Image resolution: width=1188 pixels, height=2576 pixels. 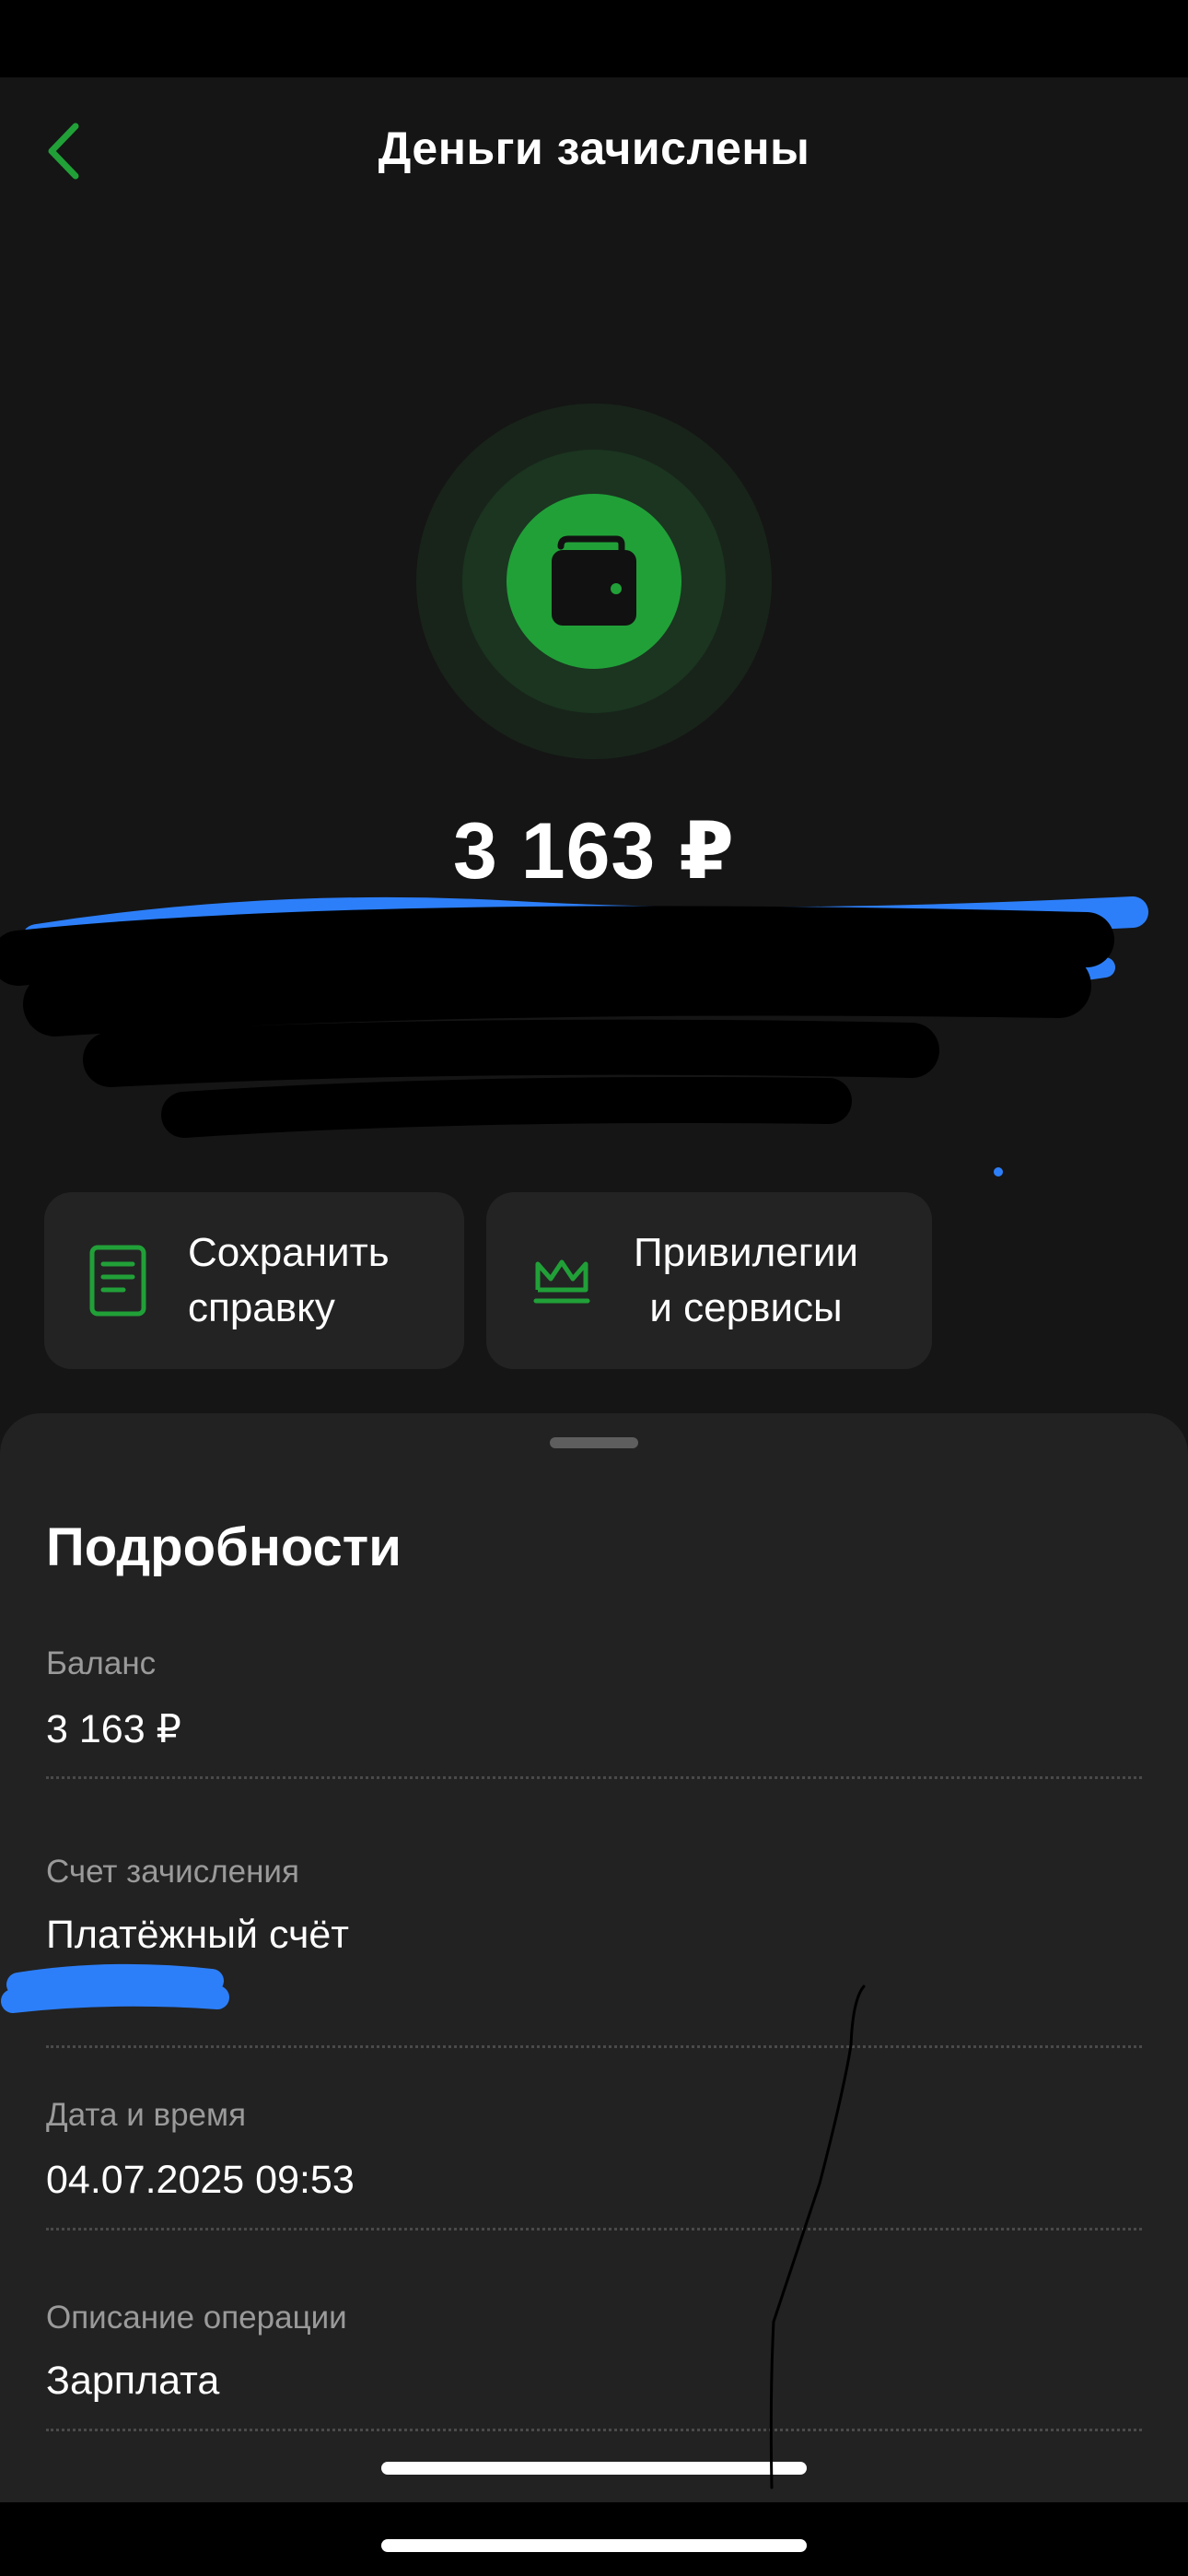 What do you see at coordinates (594, 2469) in the screenshot?
I see `home-indicator` at bounding box center [594, 2469].